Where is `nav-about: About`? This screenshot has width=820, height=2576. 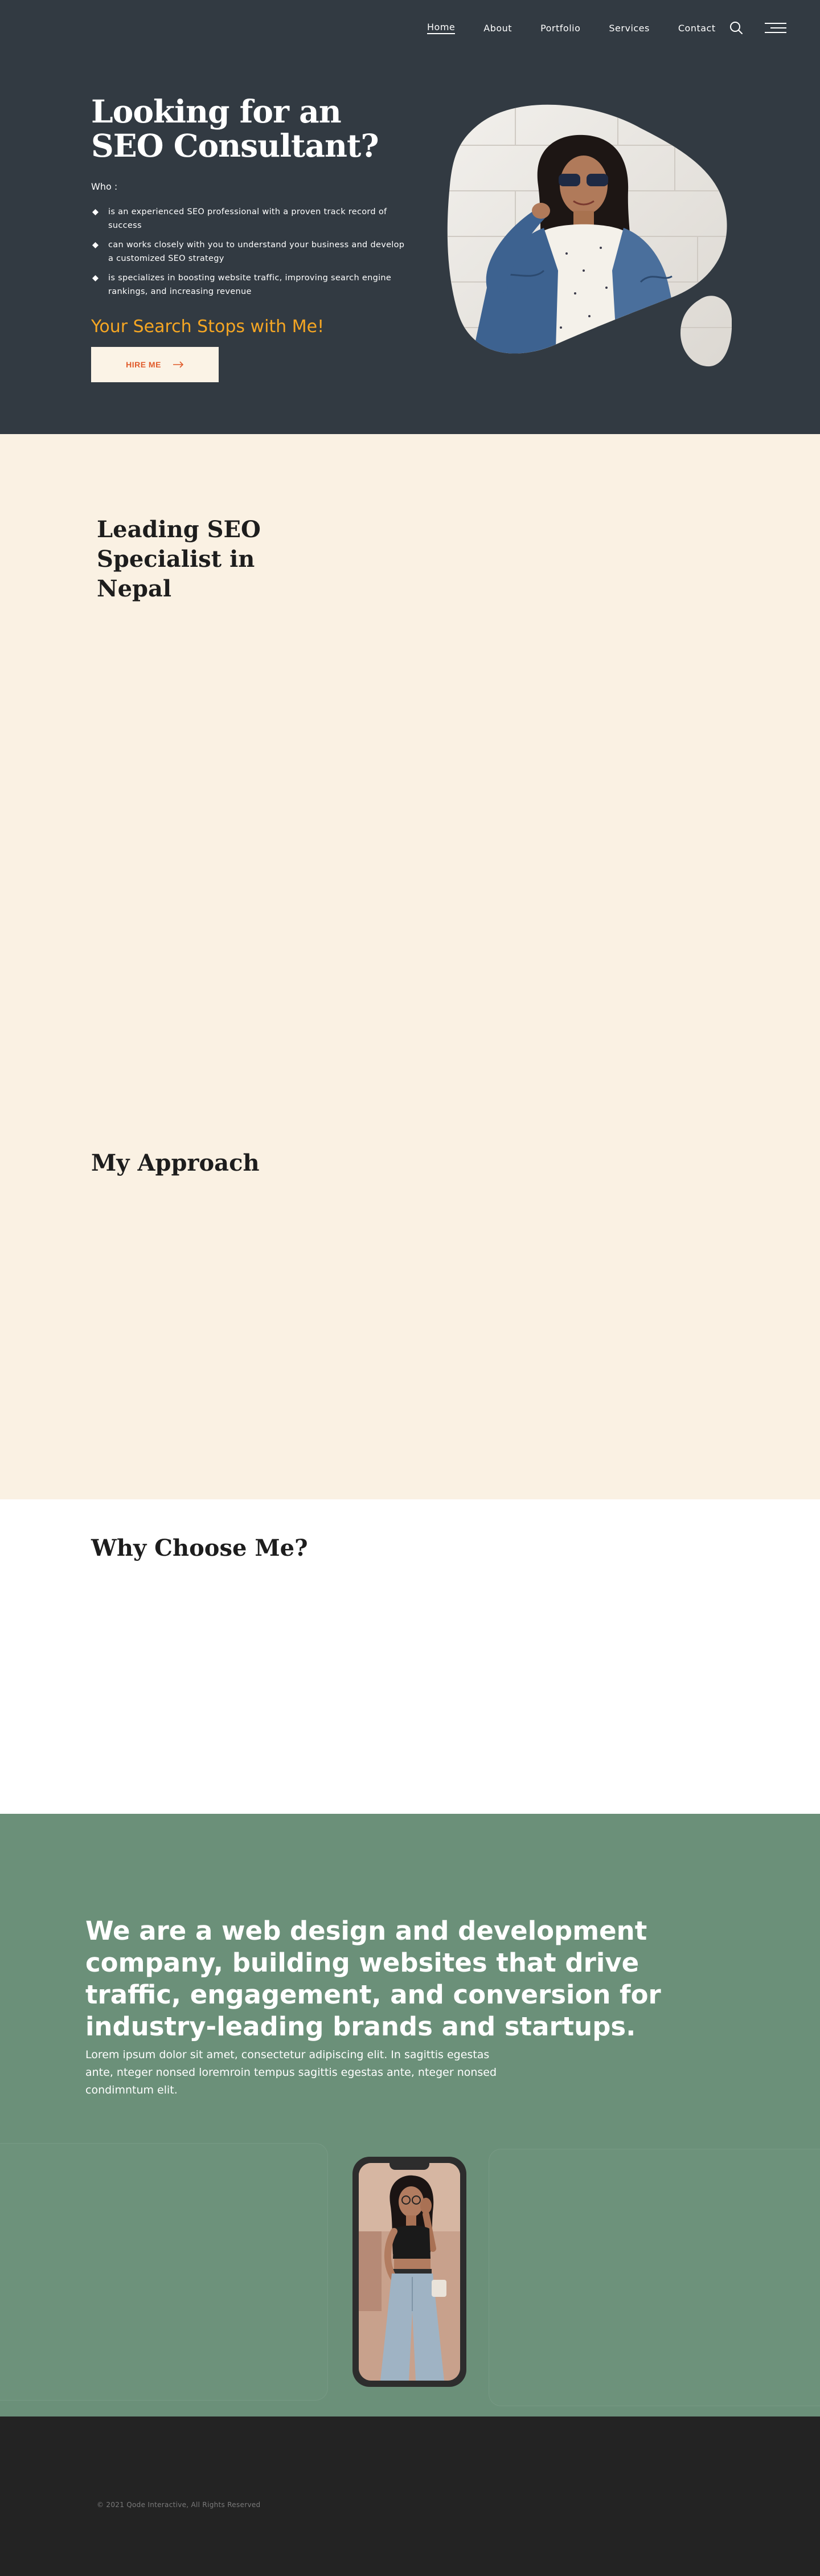
nav-about: About is located at coordinates (497, 28).